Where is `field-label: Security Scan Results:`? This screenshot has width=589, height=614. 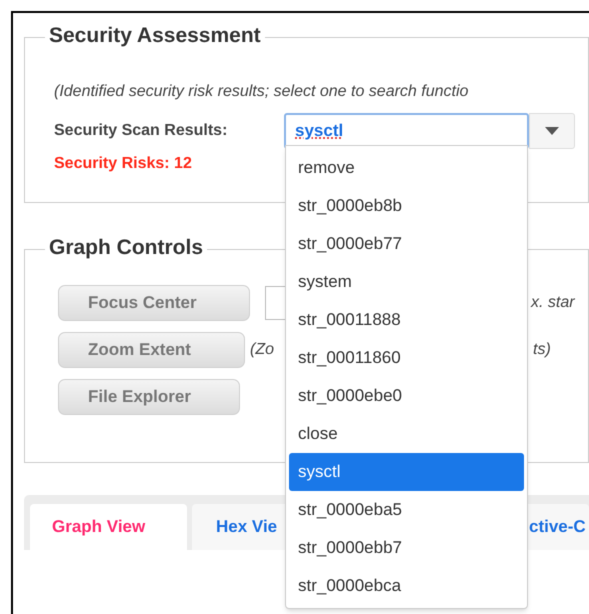 field-label: Security Scan Results: is located at coordinates (141, 131).